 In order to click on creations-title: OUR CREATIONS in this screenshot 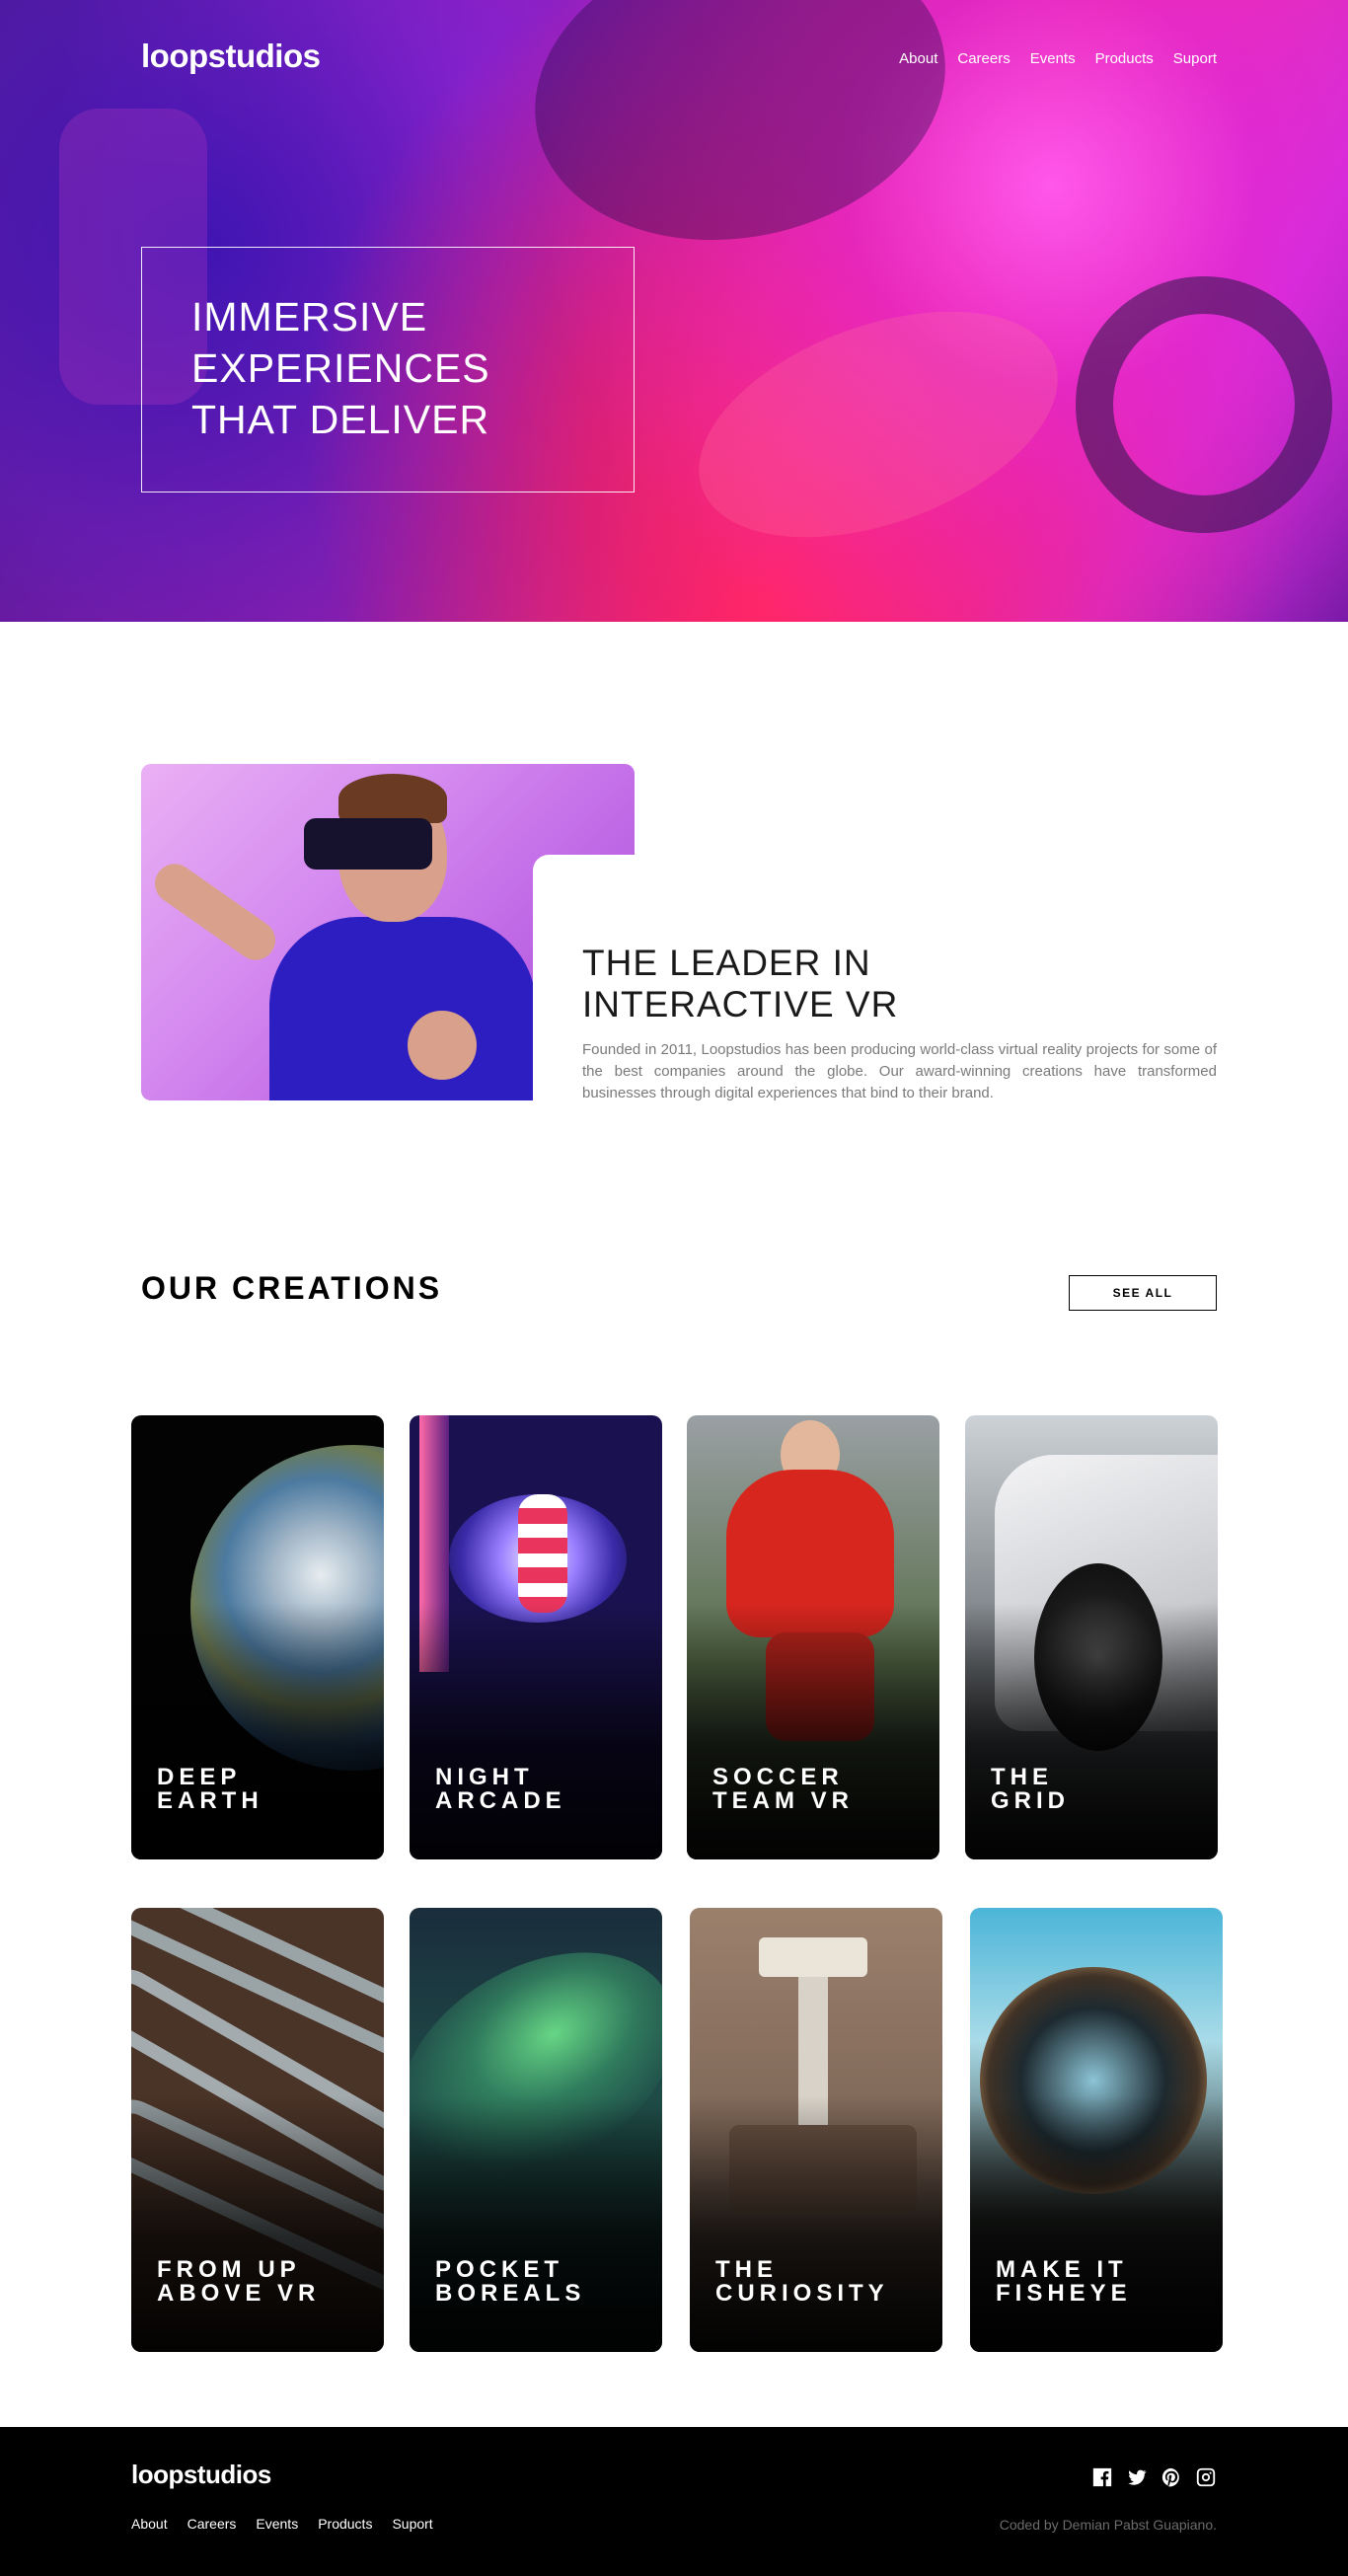, I will do `click(292, 1288)`.